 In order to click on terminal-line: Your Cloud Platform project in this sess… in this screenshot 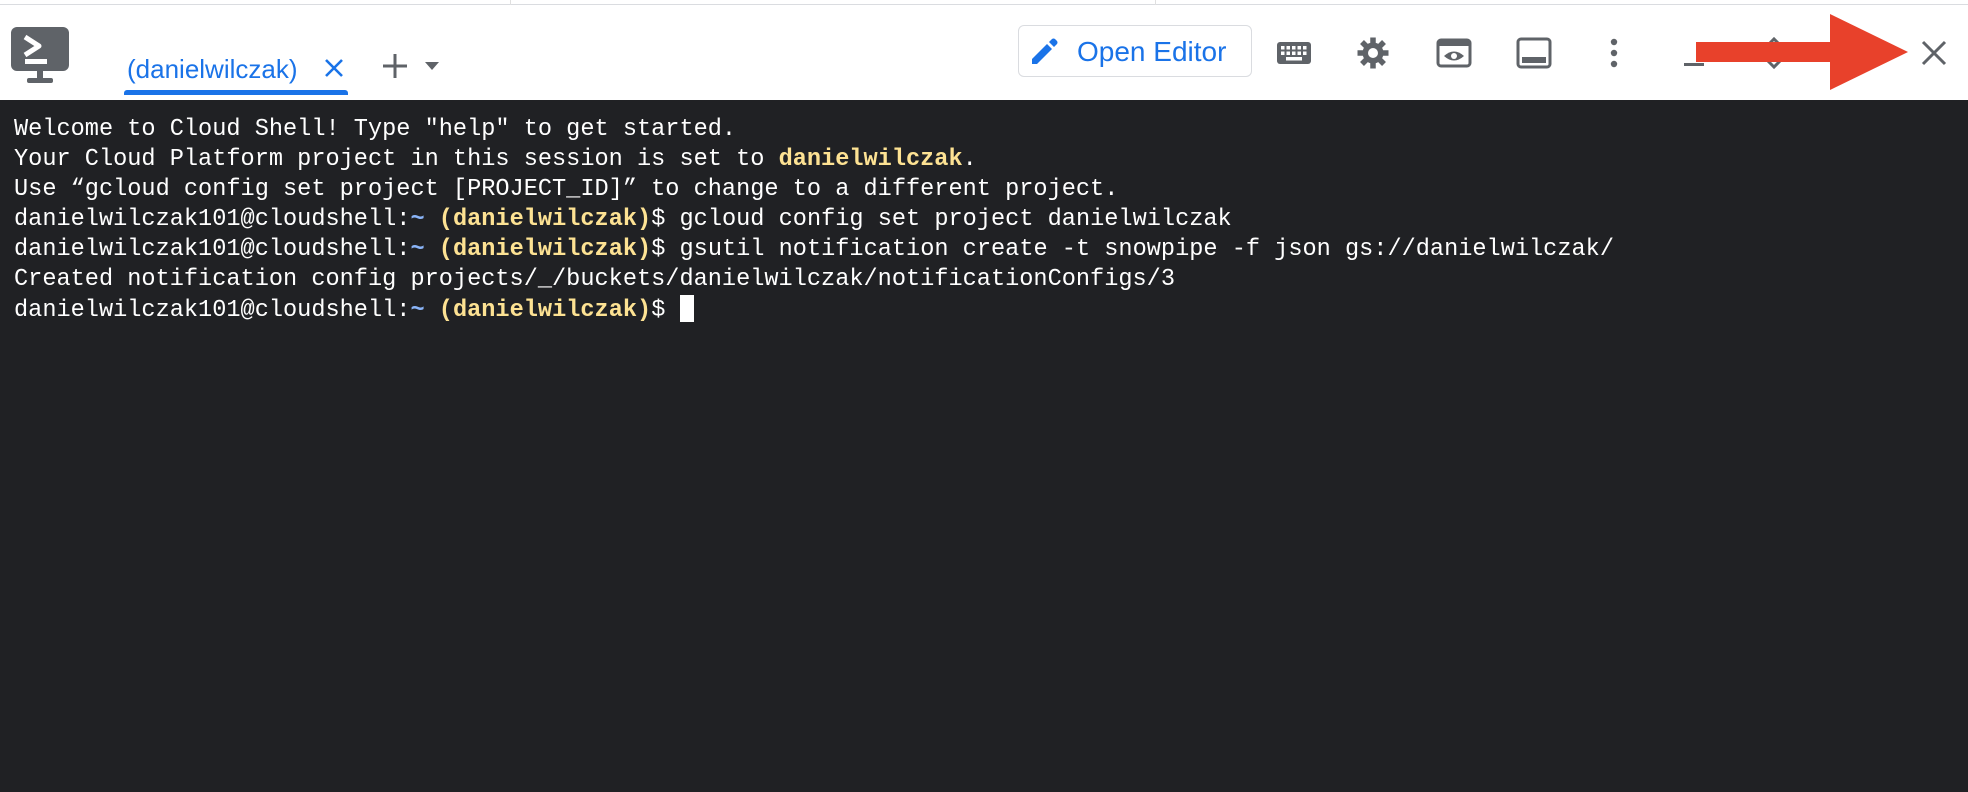, I will do `click(984, 160)`.